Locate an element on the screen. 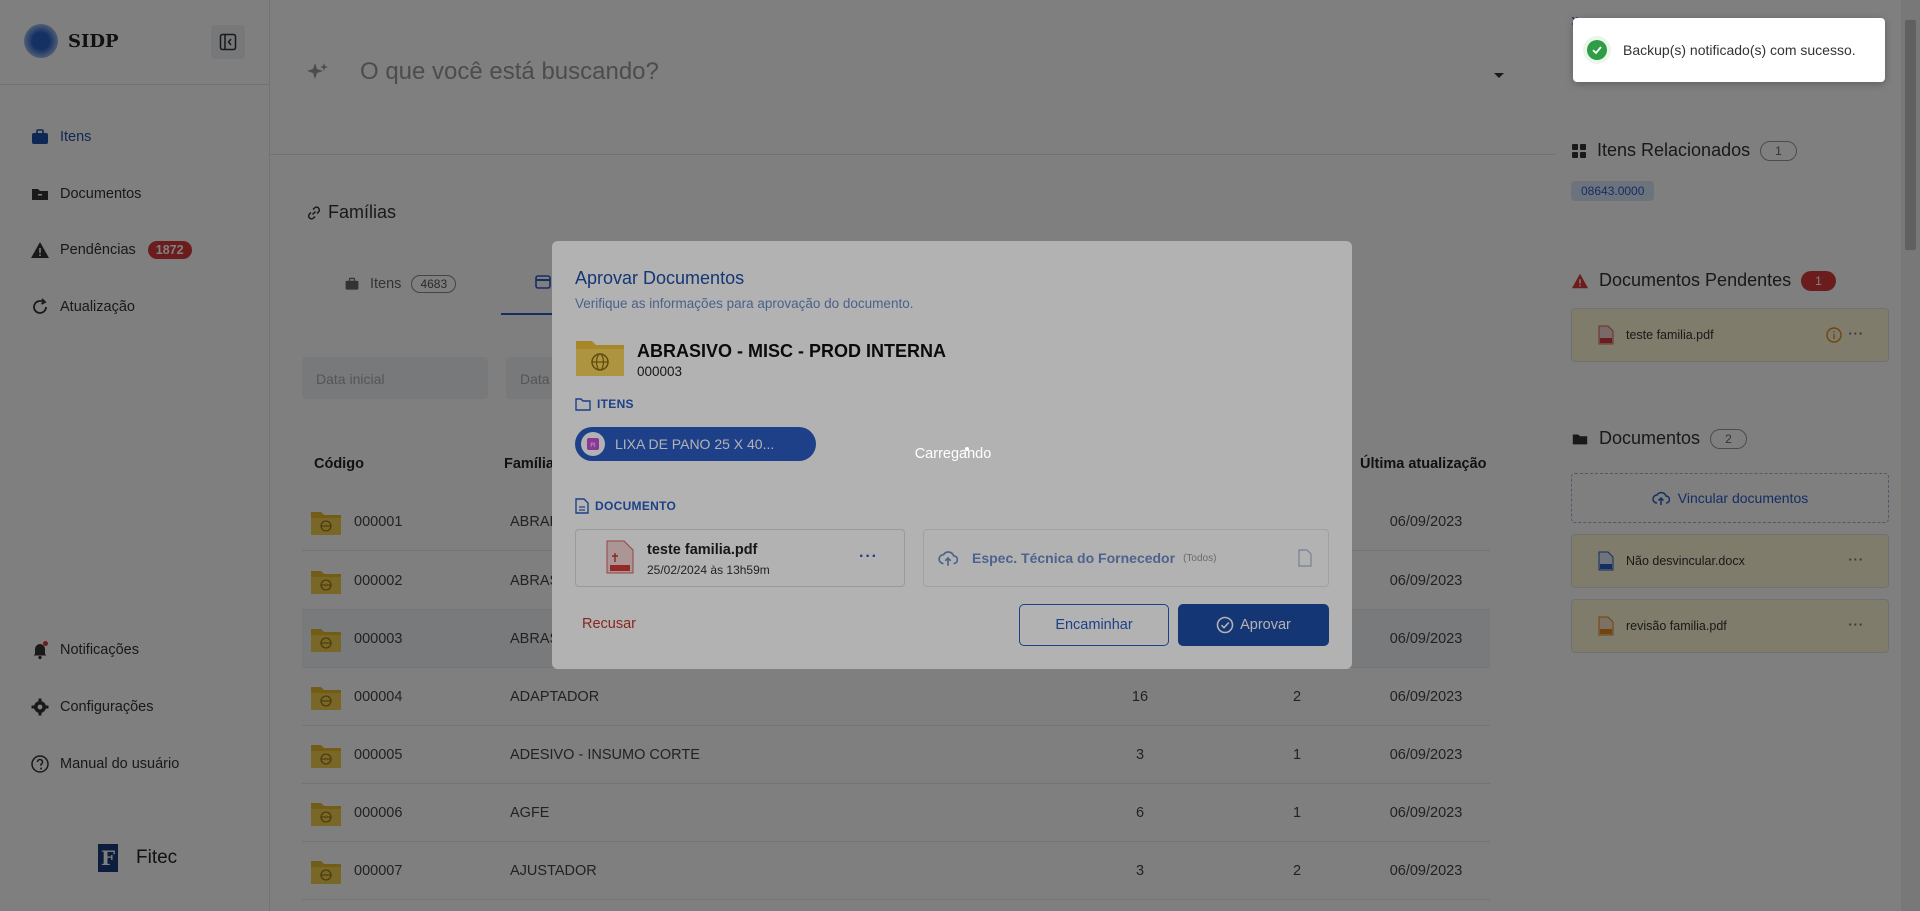 The height and width of the screenshot is (911, 1920). loading-text: Carregando is located at coordinates (953, 454).